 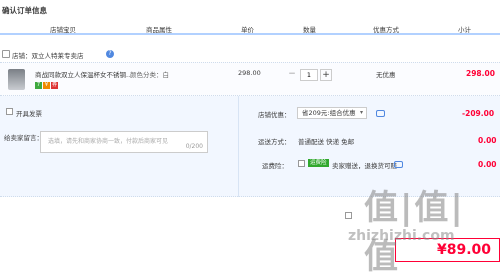 I want to click on col-price: 单价, so click(x=247, y=30).